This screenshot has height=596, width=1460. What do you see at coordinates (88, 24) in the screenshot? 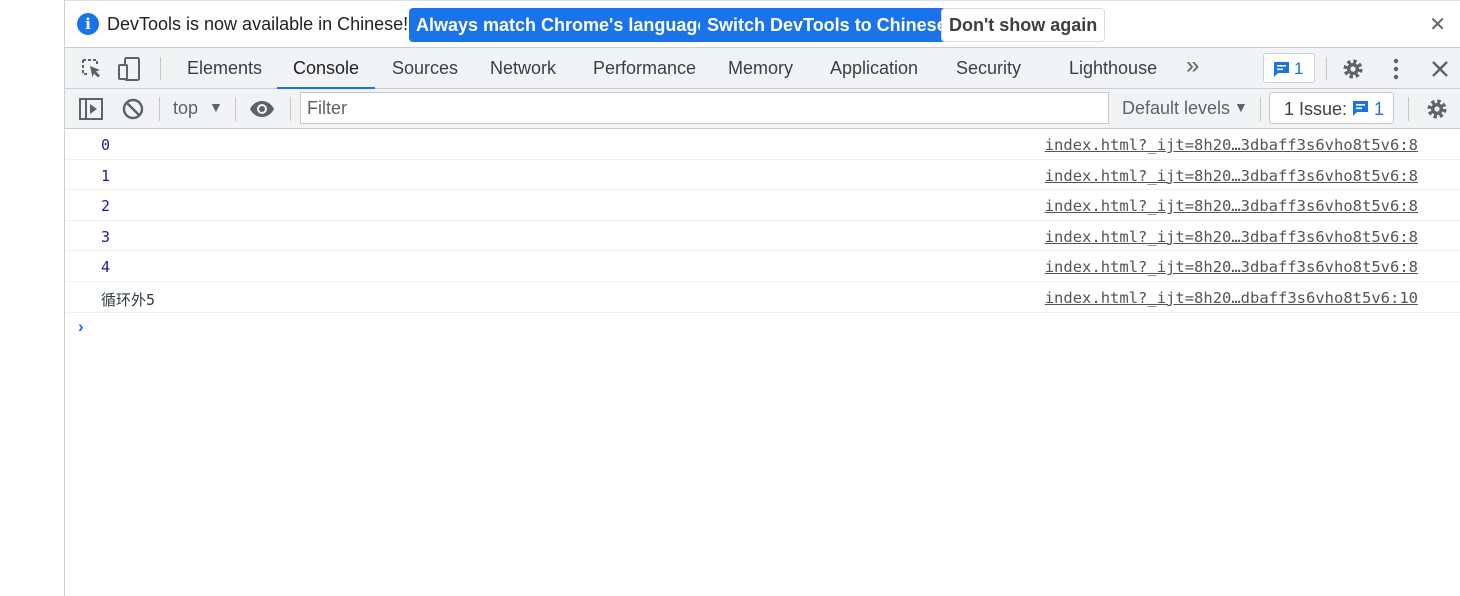
I see `info-icon: i` at bounding box center [88, 24].